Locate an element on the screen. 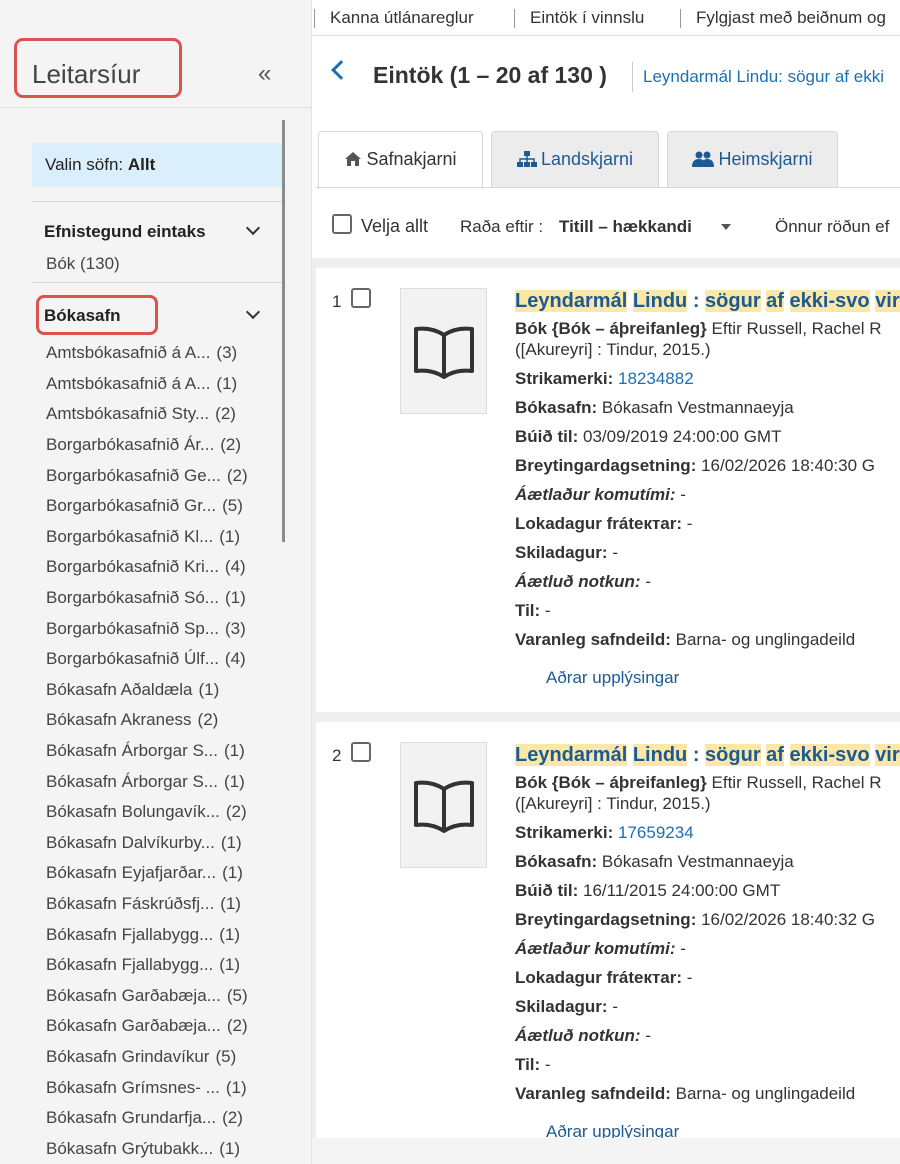  field-label: Búið til: is located at coordinates (547, 890).